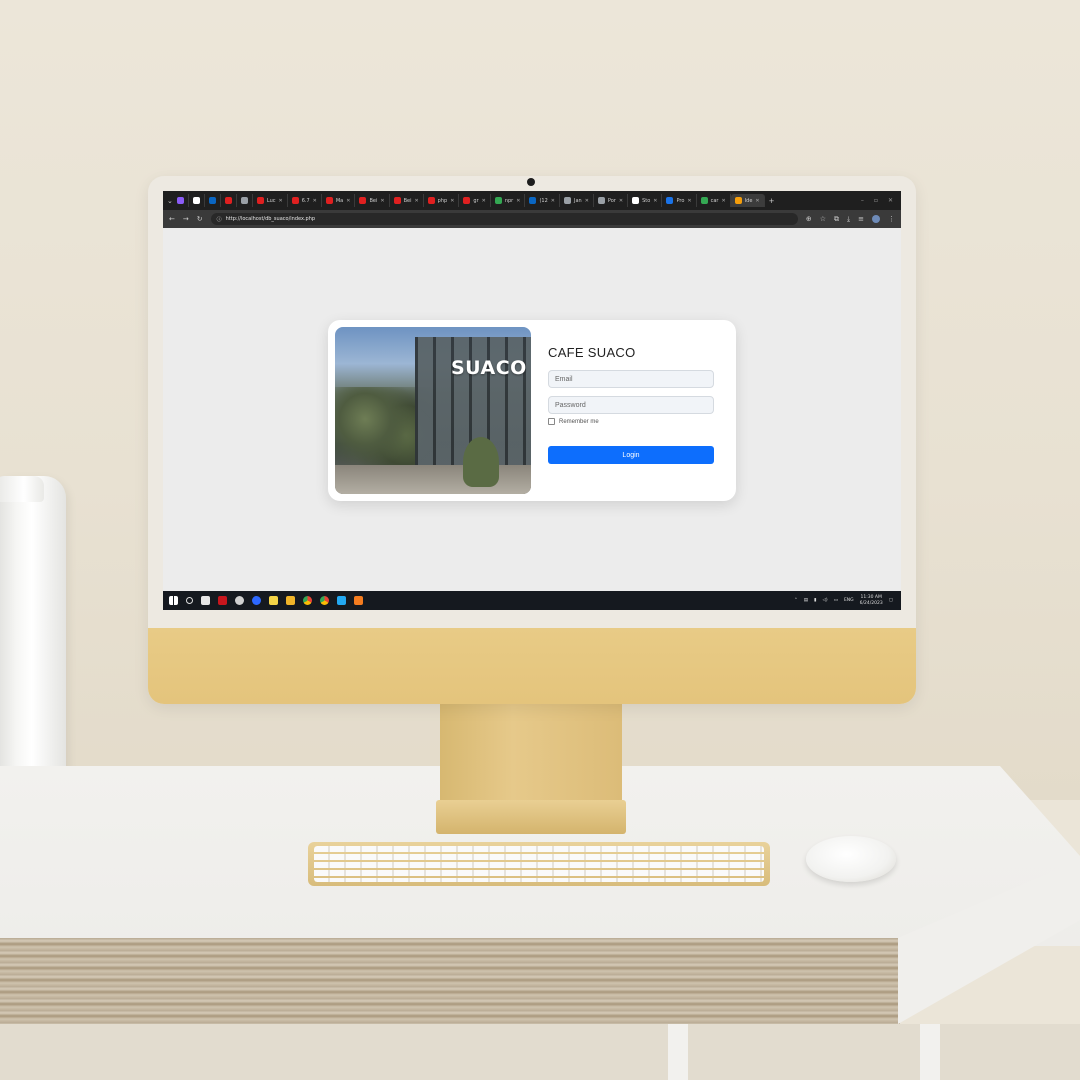 The height and width of the screenshot is (1080, 1080). I want to click on minimize-icon: –, so click(862, 200).